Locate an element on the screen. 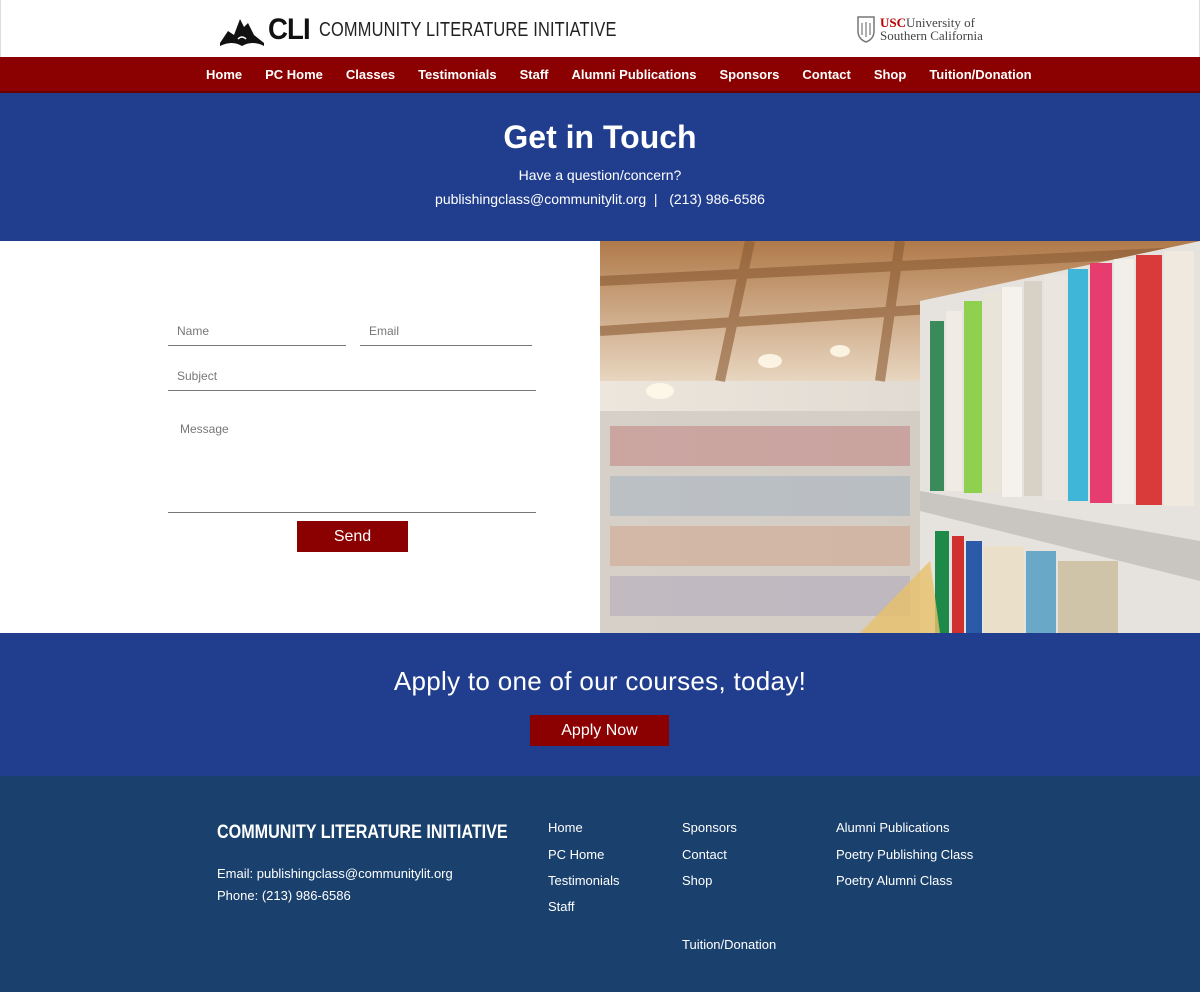 The image size is (1200, 992). nav-item-sponsors: Sponsors is located at coordinates (749, 74).